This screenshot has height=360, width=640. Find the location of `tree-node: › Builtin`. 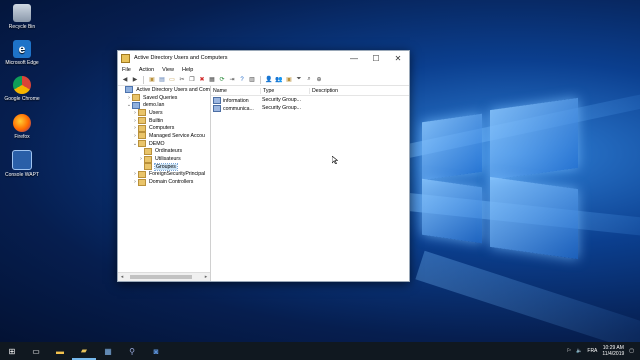

tree-node: › Builtin is located at coordinates (164, 121).